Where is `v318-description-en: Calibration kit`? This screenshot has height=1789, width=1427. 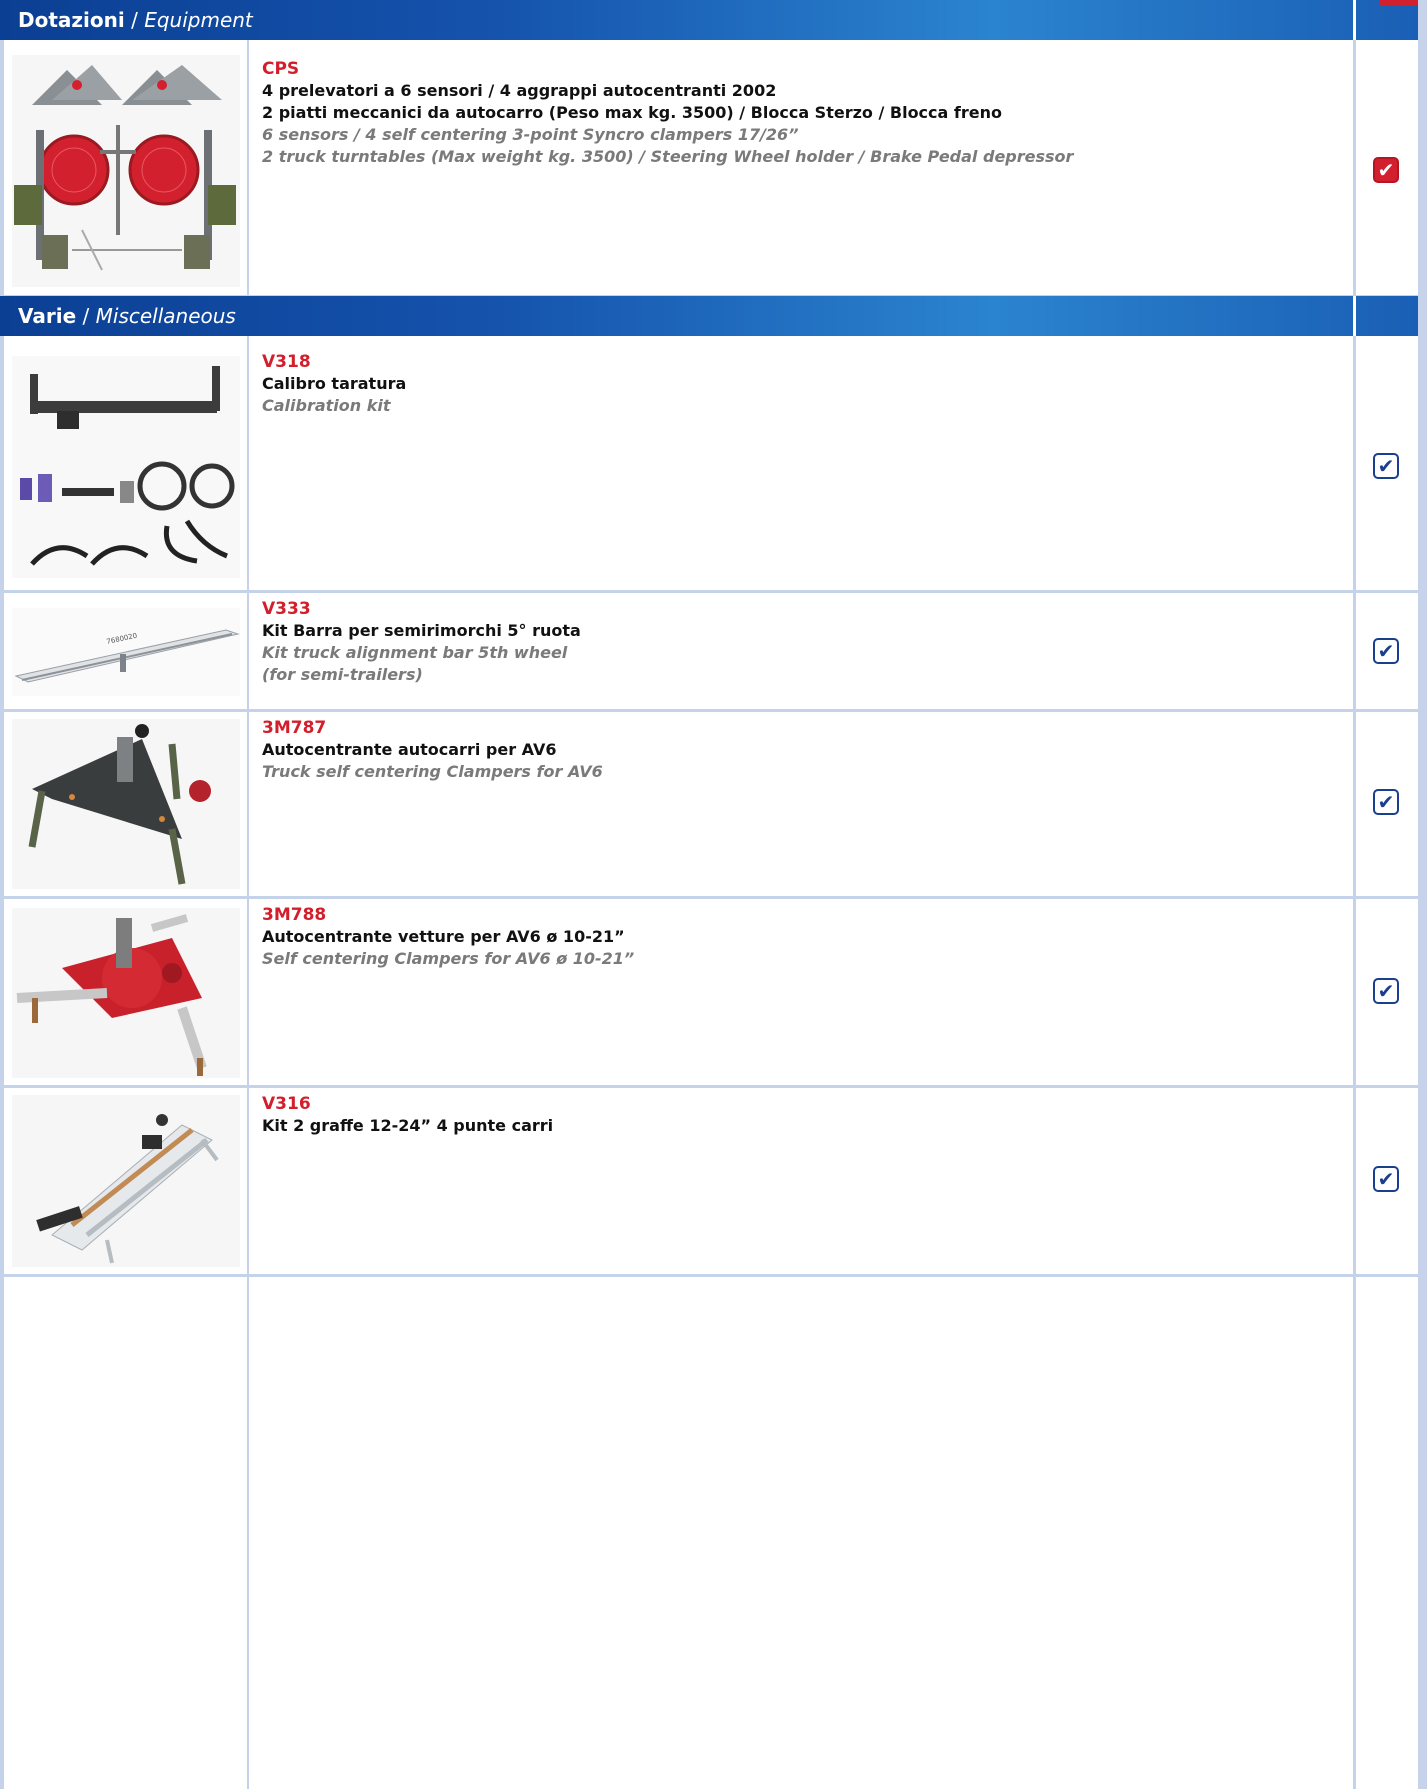 v318-description-en: Calibration kit is located at coordinates (326, 405).